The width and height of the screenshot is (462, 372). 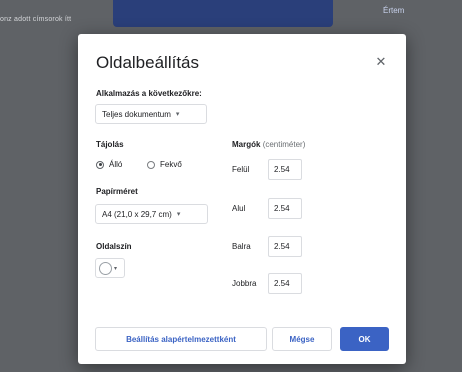 What do you see at coordinates (302, 339) in the screenshot?
I see `cancel-button: Mégse` at bounding box center [302, 339].